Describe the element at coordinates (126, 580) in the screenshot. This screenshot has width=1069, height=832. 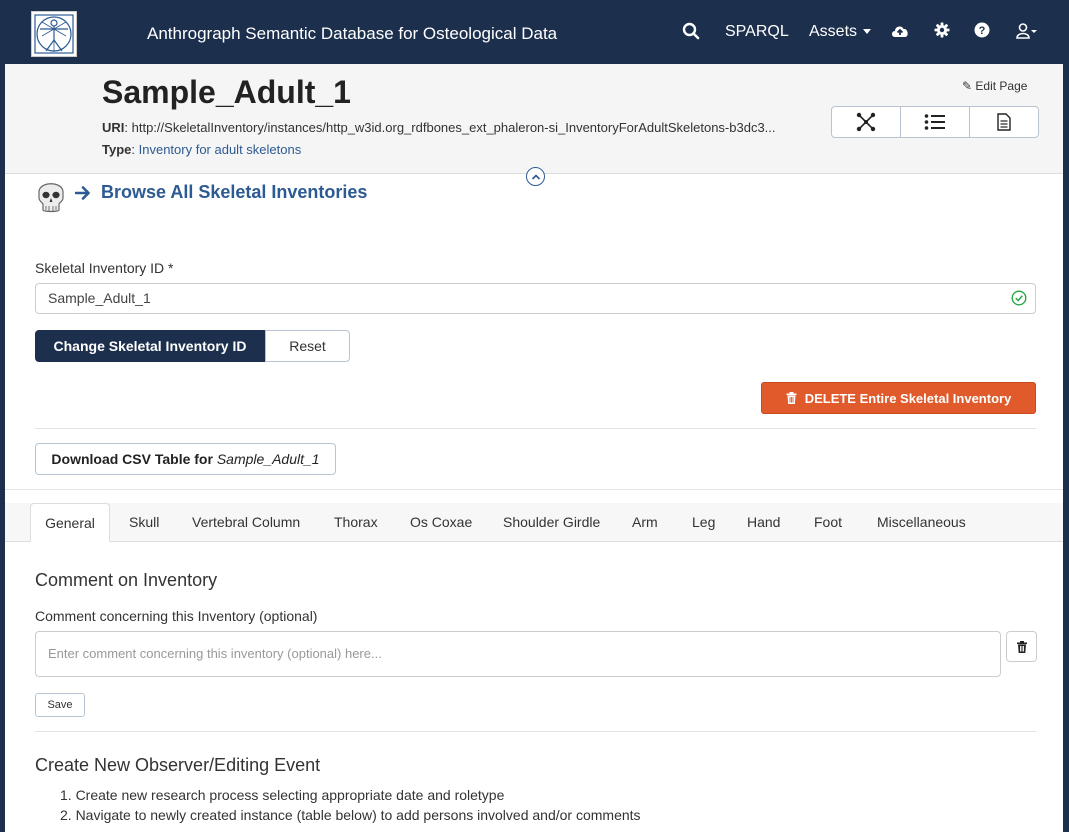
I see `comment-heading: Comment on Inventory` at that location.